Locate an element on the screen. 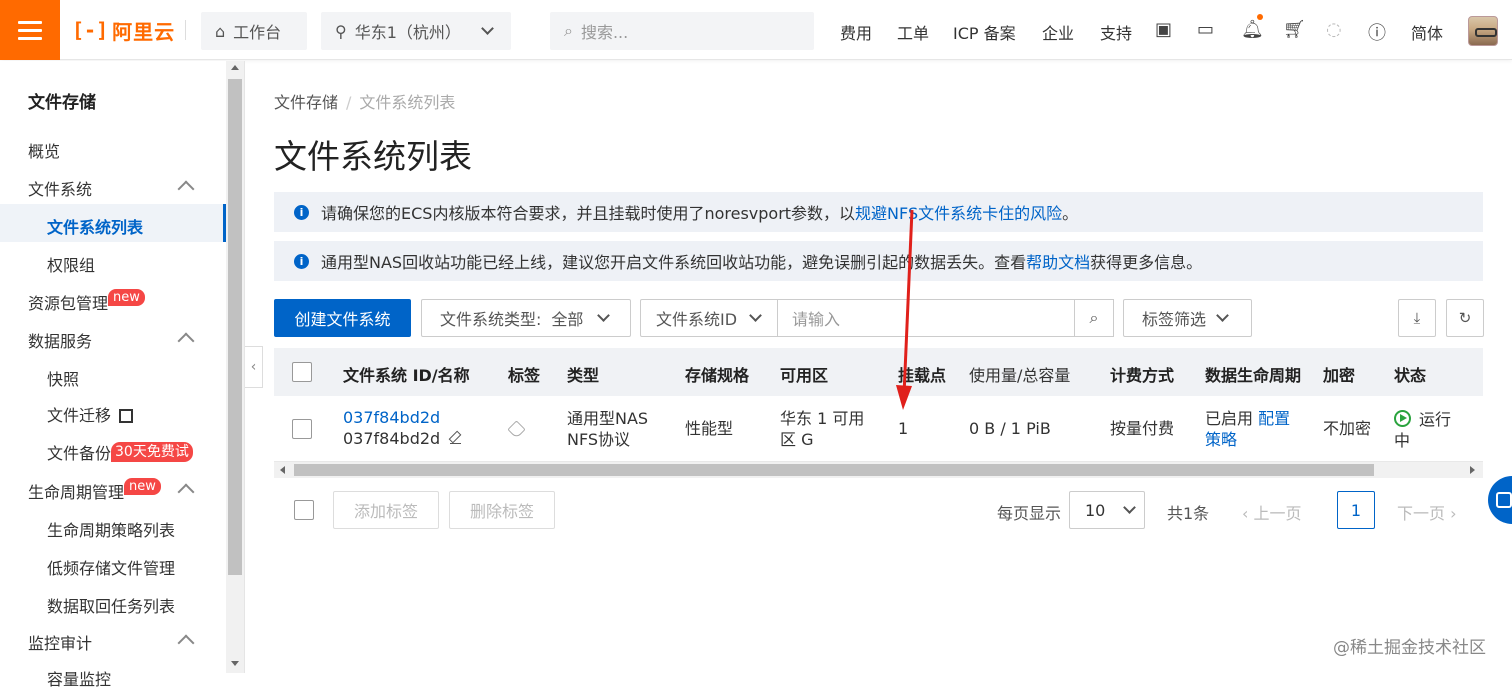 This screenshot has width=1512, height=690. terminal-icon: ▭ is located at coordinates (1205, 29).